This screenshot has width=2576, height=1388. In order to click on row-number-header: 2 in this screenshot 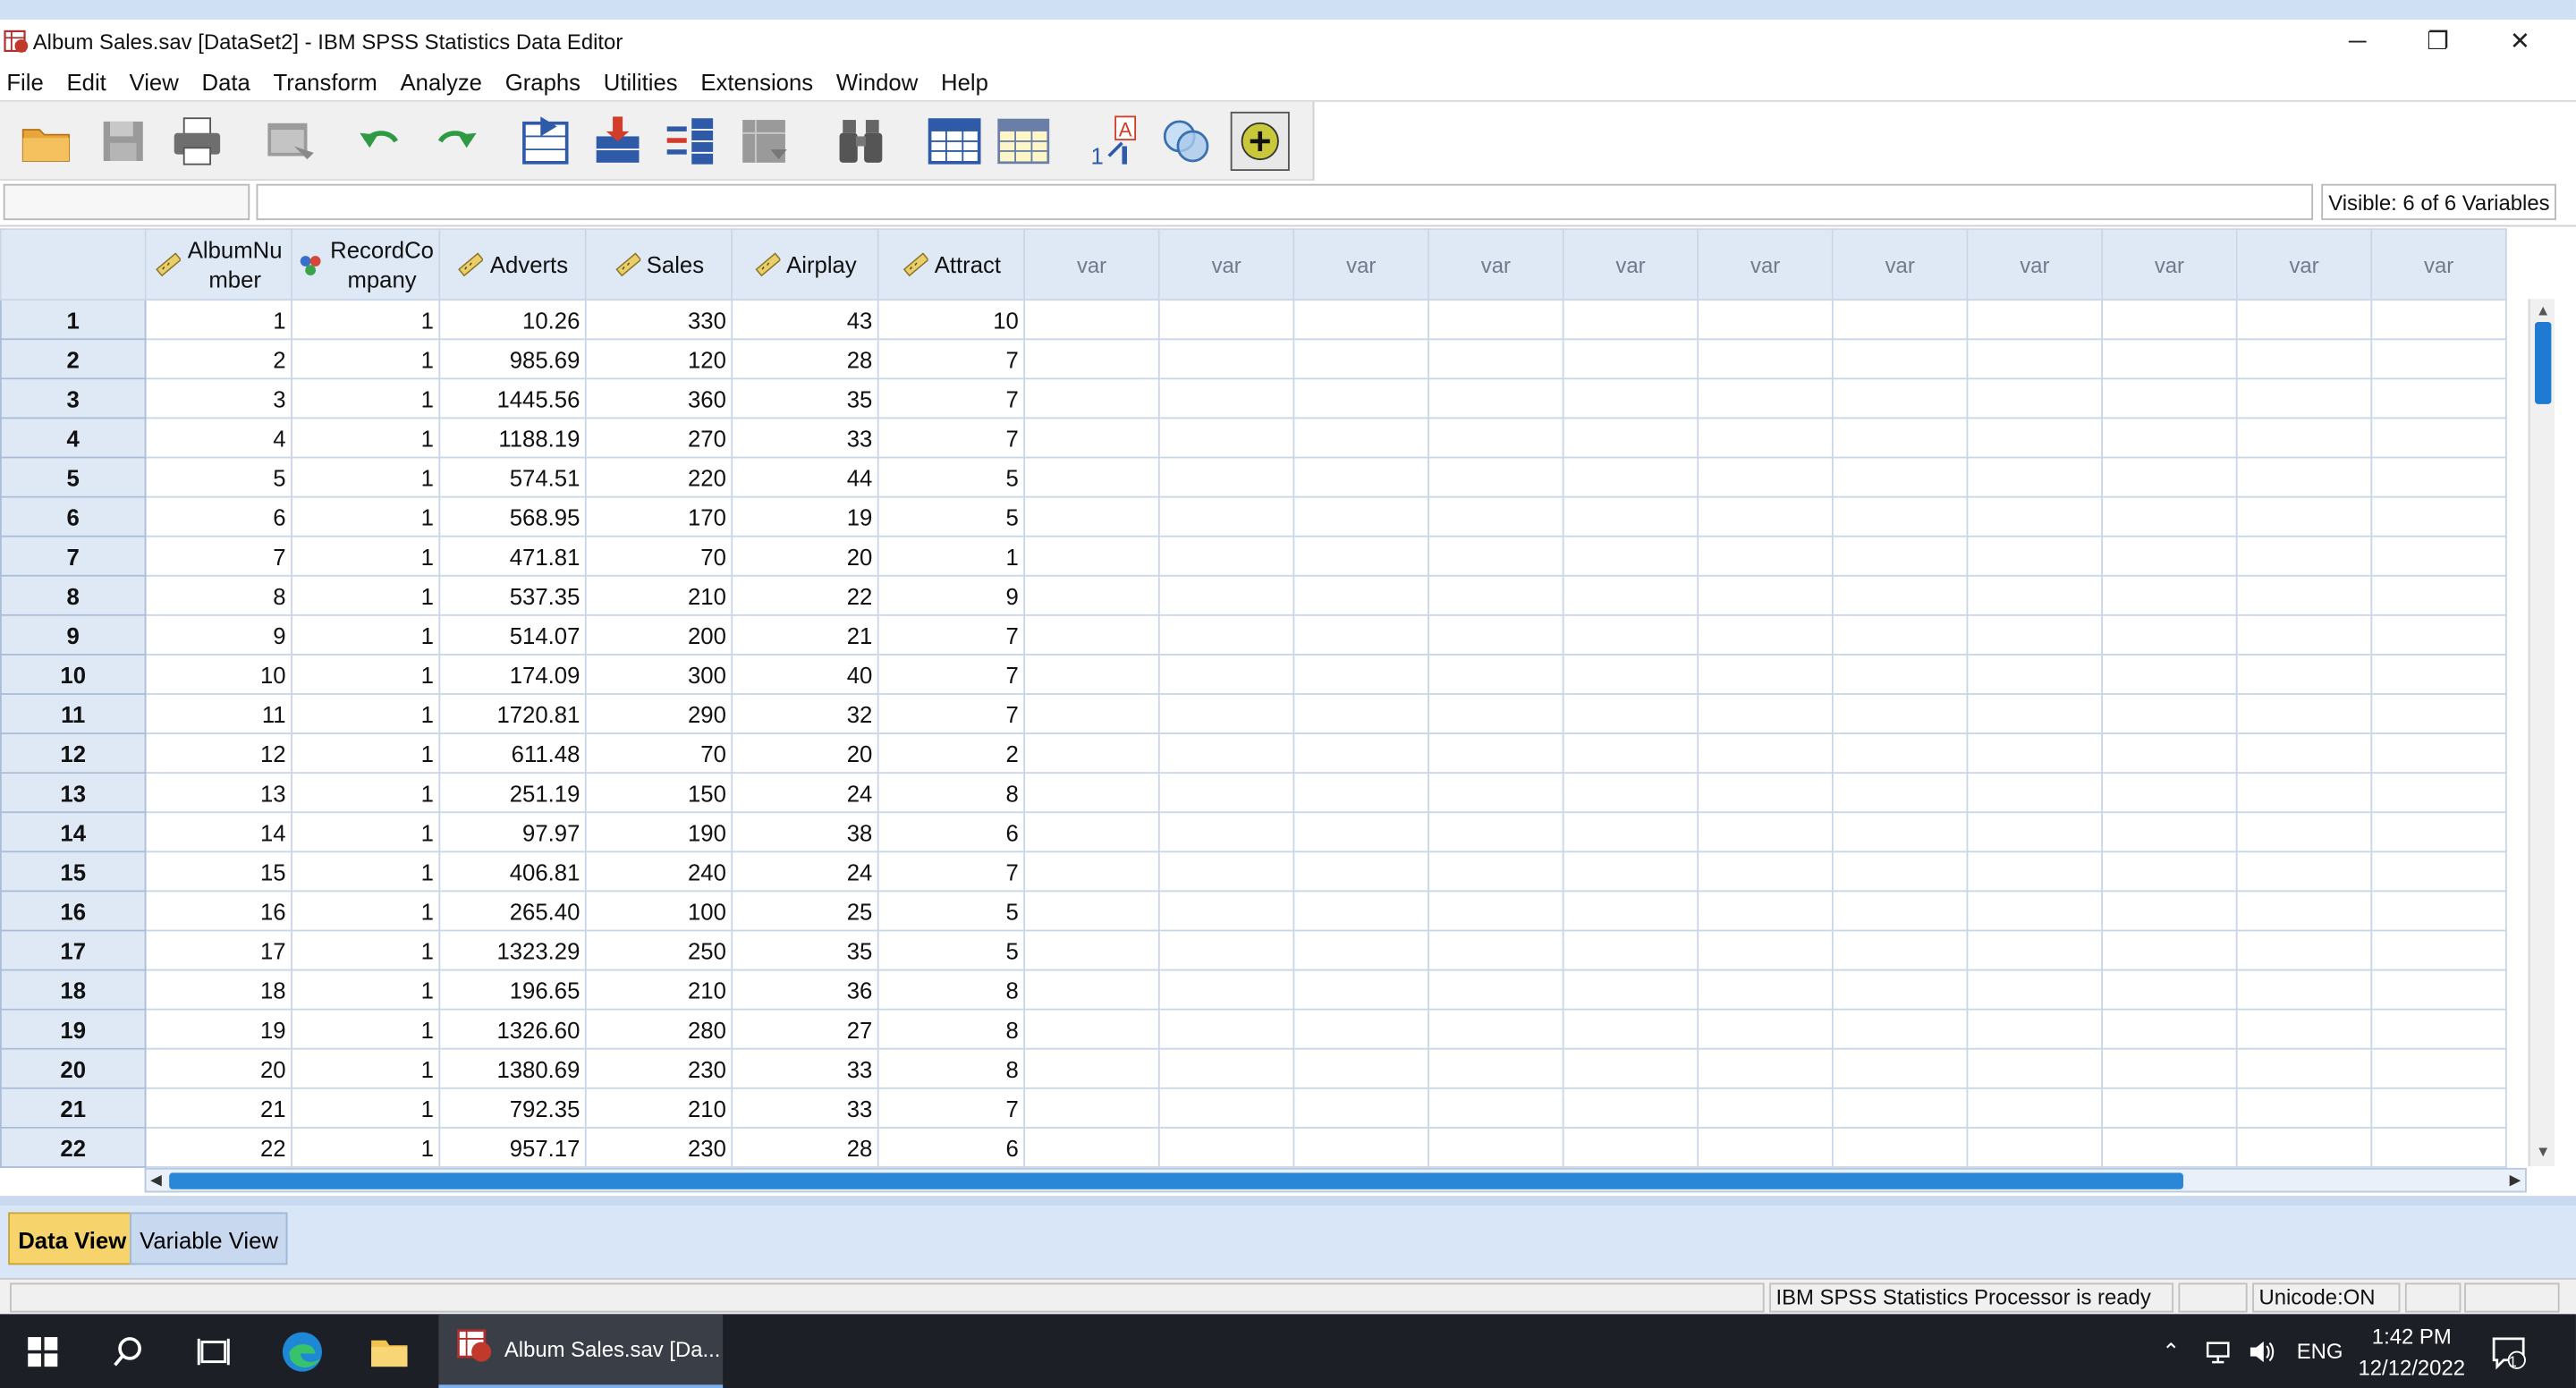, I will do `click(73, 359)`.